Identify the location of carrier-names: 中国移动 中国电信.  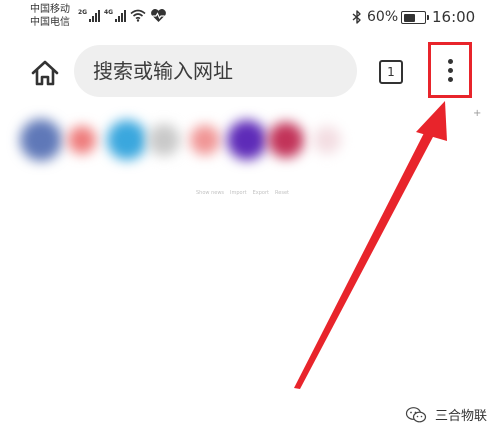
(50, 16).